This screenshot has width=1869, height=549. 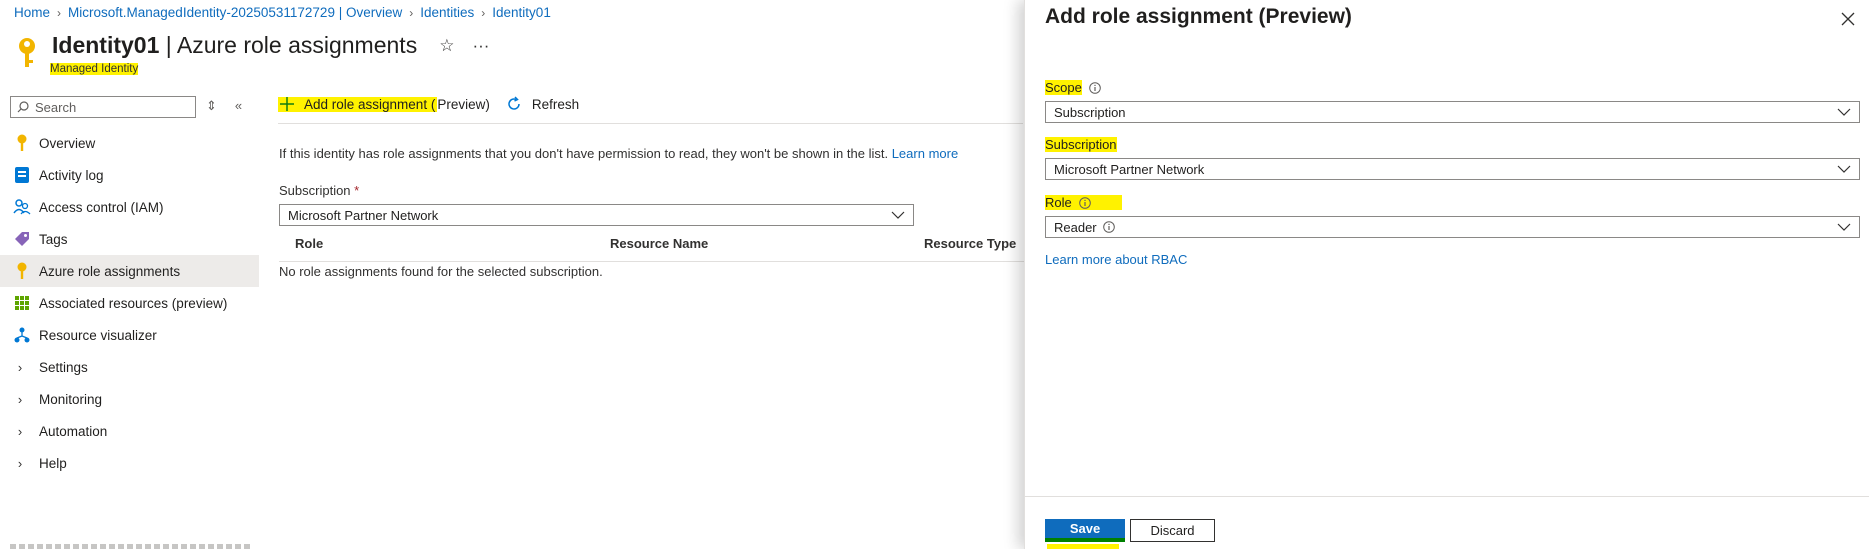 What do you see at coordinates (1073, 87) in the screenshot?
I see `scope-label: Scope` at bounding box center [1073, 87].